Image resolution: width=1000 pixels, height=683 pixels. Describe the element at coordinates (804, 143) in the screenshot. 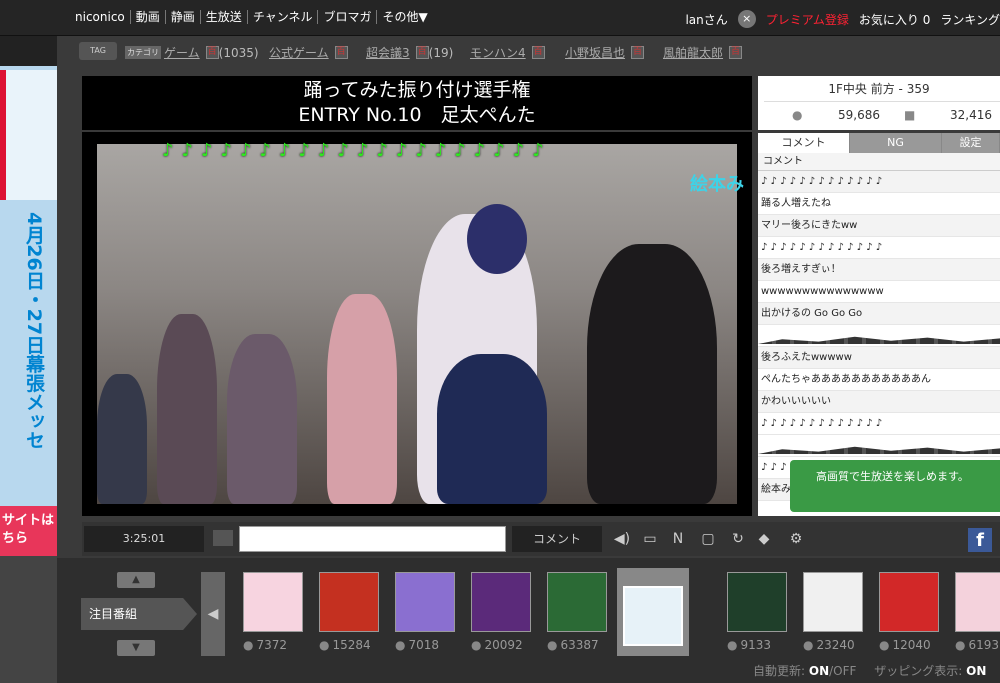

I see `tab-comment: コメント` at that location.